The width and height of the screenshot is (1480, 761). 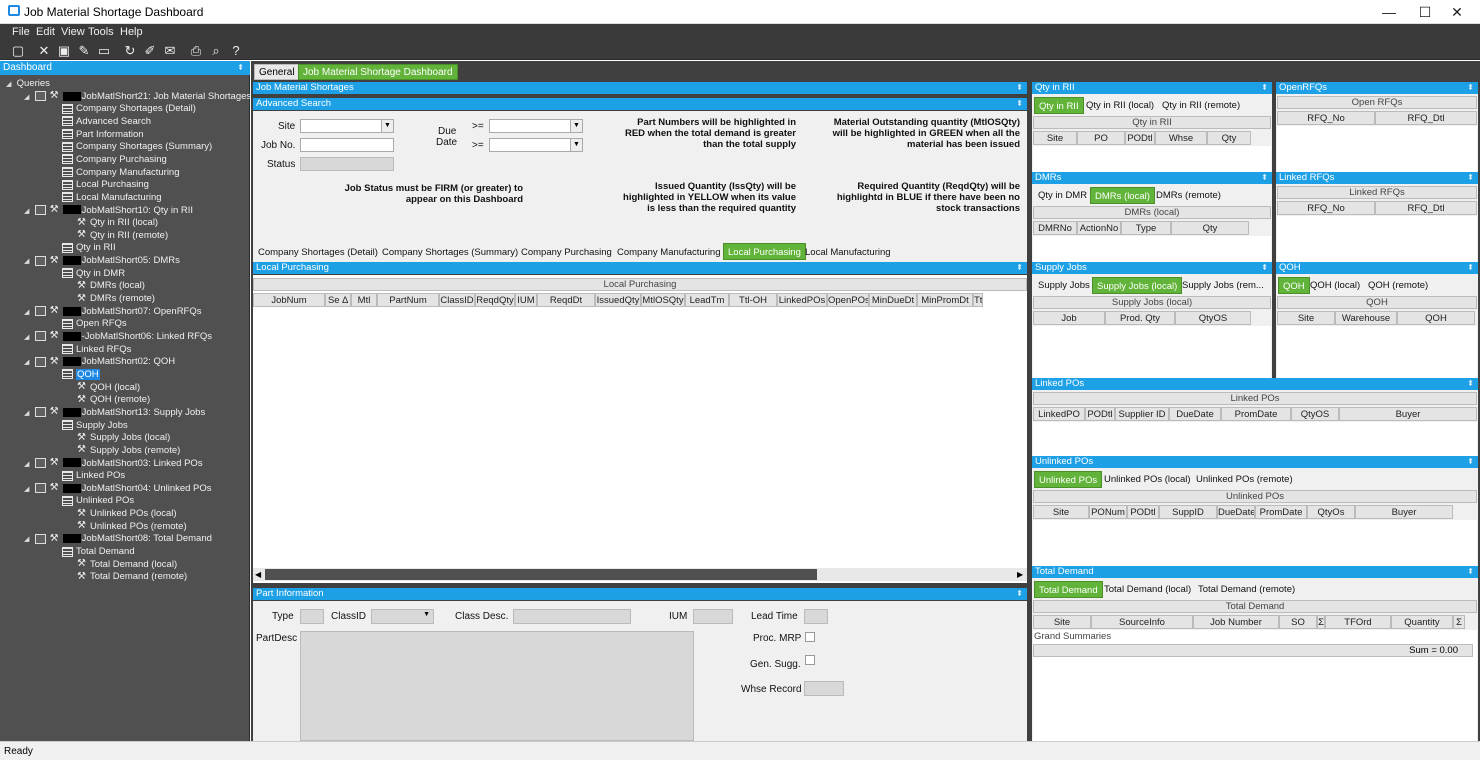 I want to click on tree-node: Linked RFQs, so click(x=96, y=349).